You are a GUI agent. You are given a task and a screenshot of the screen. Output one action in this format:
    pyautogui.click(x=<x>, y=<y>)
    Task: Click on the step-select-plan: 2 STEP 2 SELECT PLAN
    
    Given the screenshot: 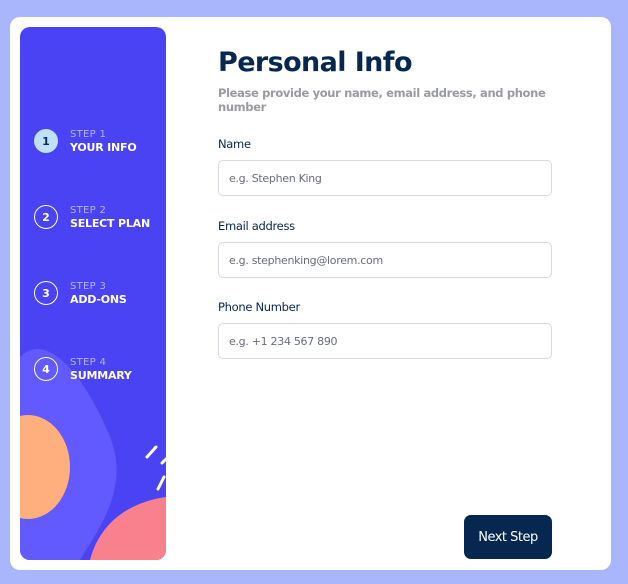 What is the action you would take?
    pyautogui.click(x=92, y=217)
    